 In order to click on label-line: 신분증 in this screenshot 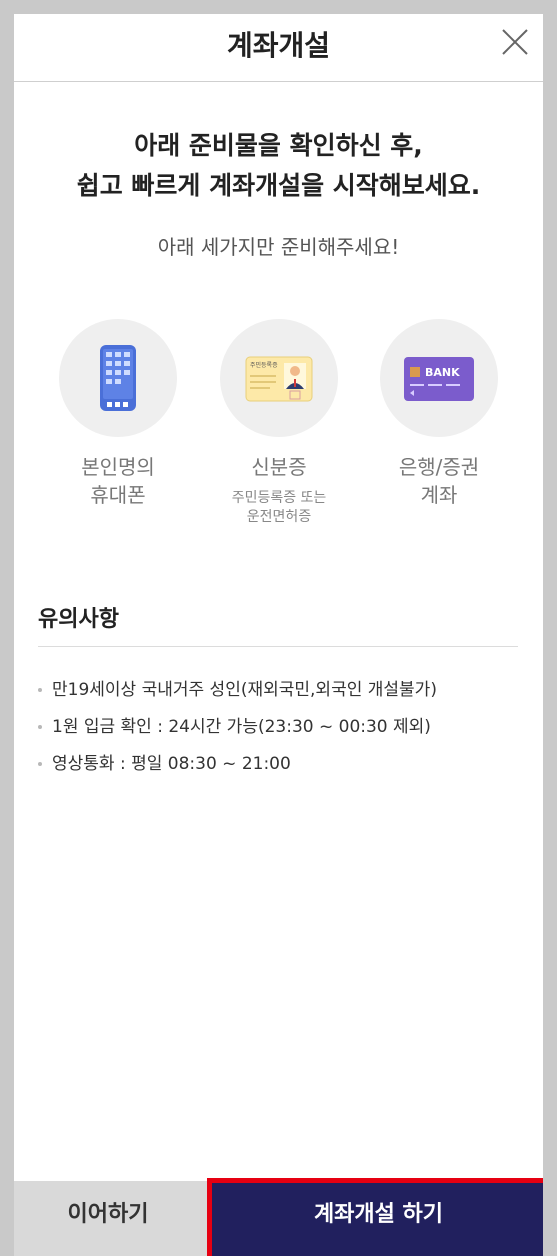, I will do `click(279, 467)`.